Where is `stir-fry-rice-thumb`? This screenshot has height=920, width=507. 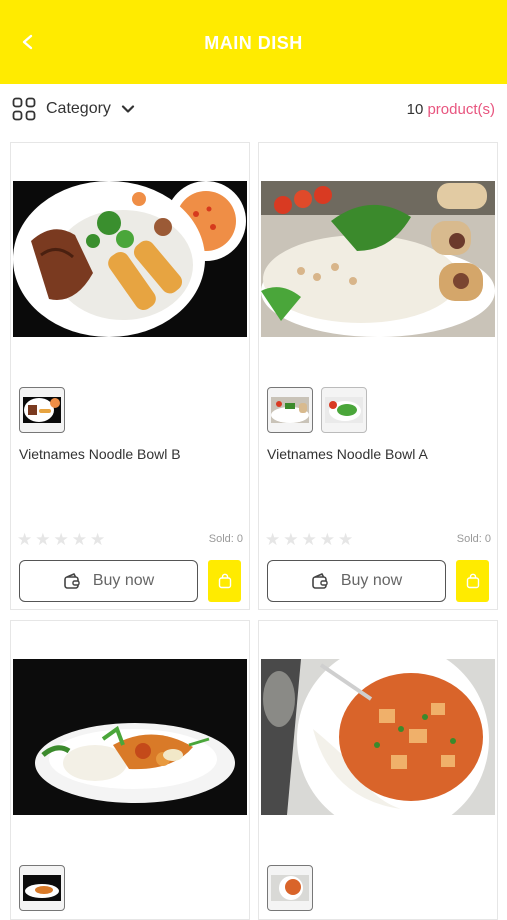
stir-fry-rice-thumb is located at coordinates (42, 888).